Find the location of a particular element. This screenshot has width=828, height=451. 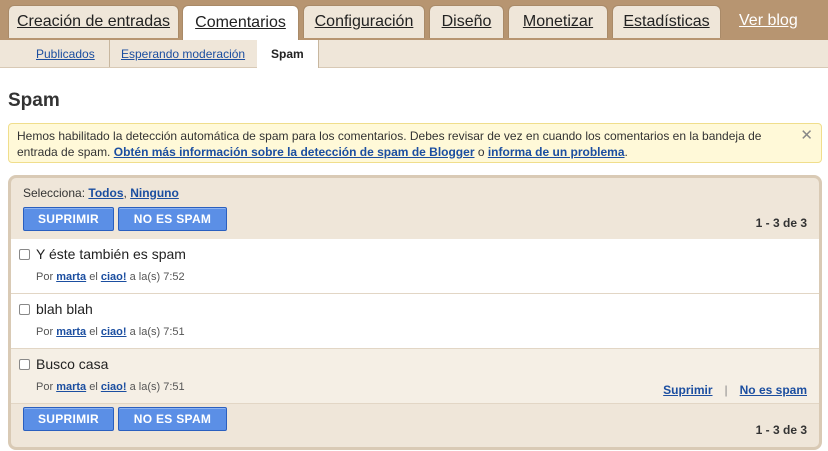

view-blog-link: Ver blog is located at coordinates (768, 21).